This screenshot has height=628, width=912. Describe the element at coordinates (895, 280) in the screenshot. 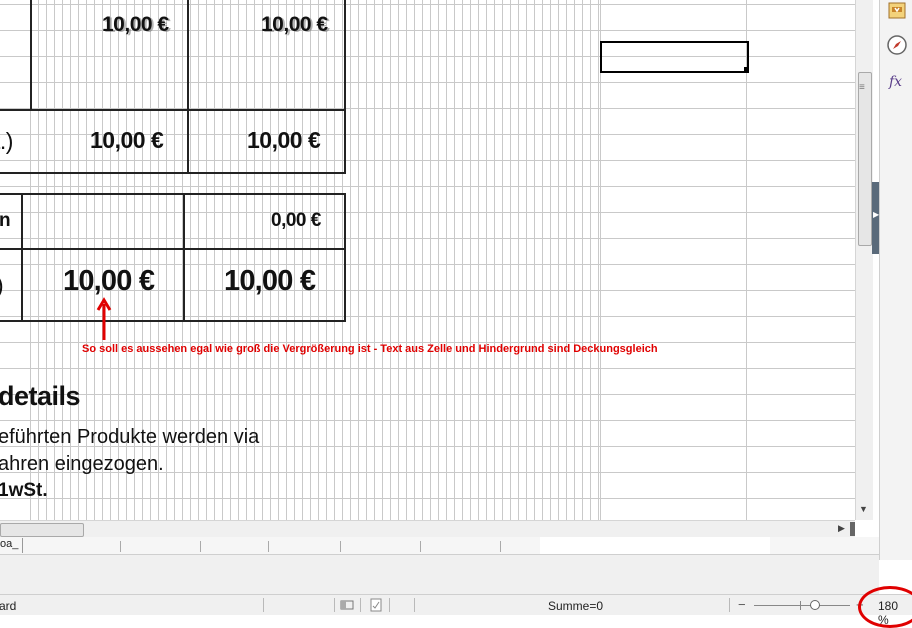

I see `sidebar-deck: fx` at that location.